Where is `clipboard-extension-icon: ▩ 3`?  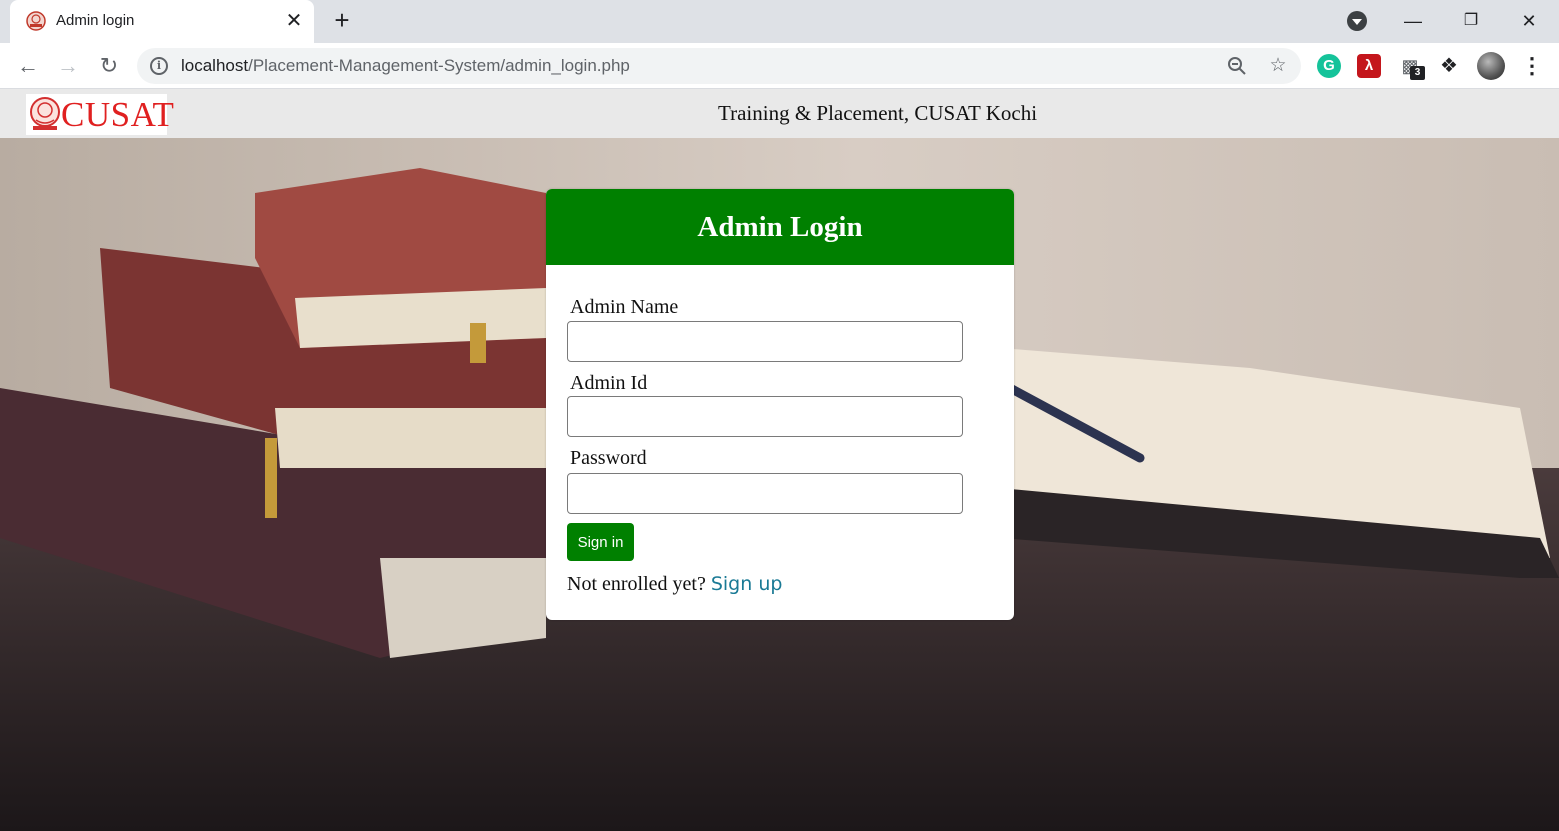
clipboard-extension-icon: ▩ 3 is located at coordinates (1411, 67).